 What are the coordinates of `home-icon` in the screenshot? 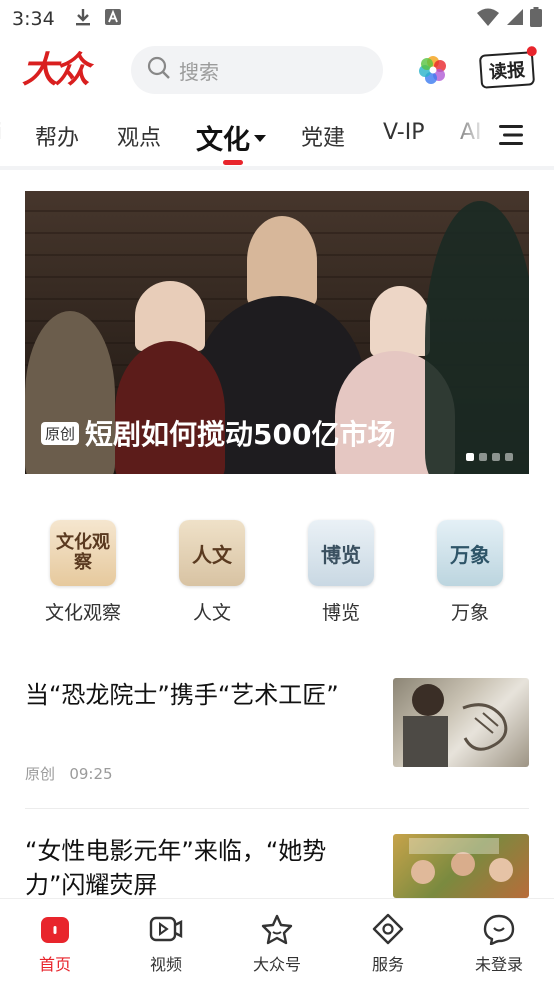 It's located at (55, 929).